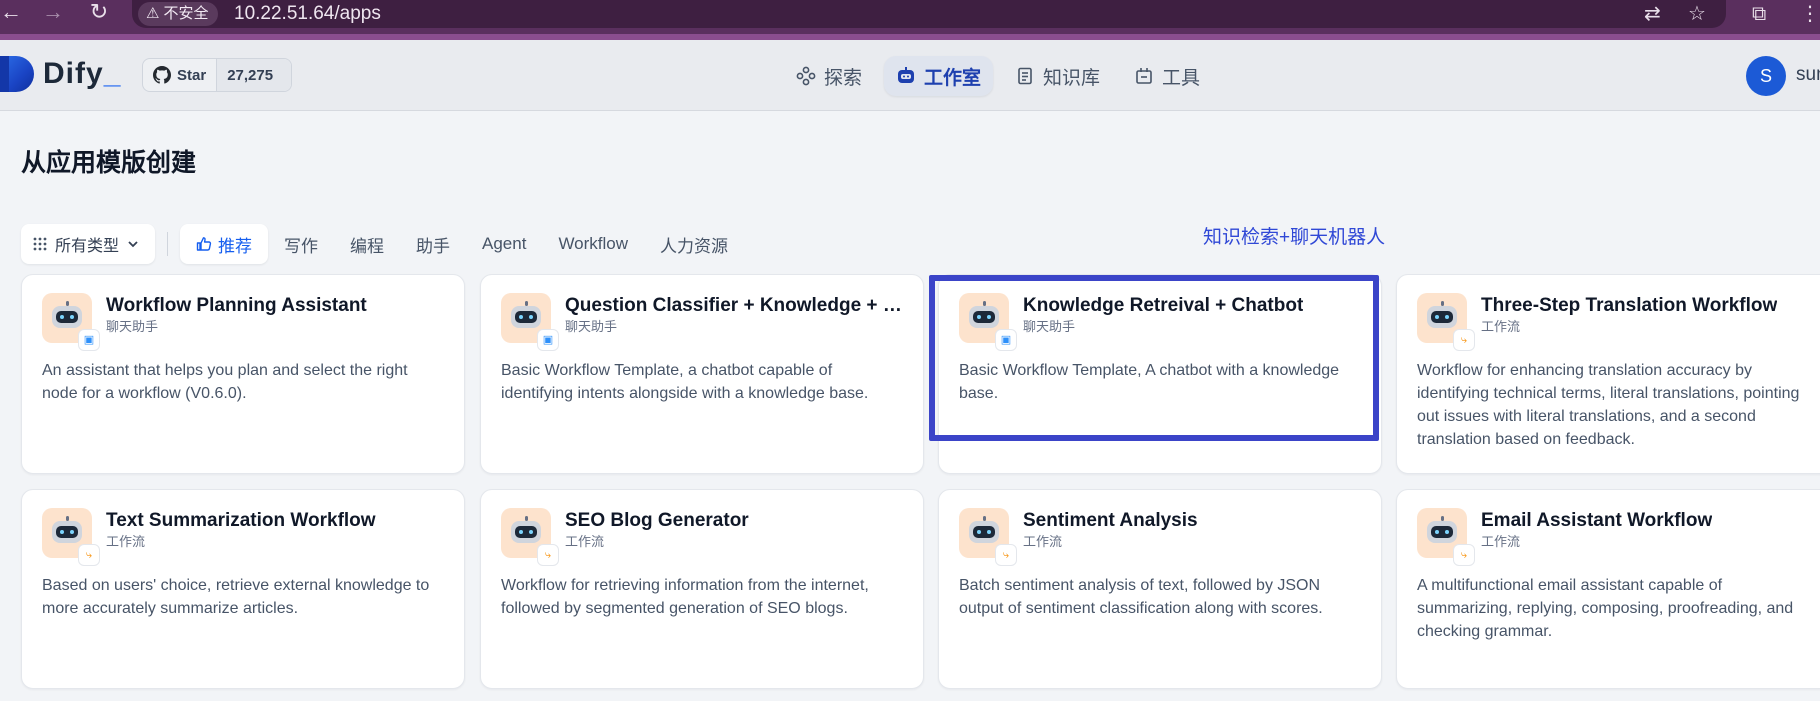 Image resolution: width=1820 pixels, height=701 pixels. I want to click on extensions-icon: ⧉, so click(1759, 14).